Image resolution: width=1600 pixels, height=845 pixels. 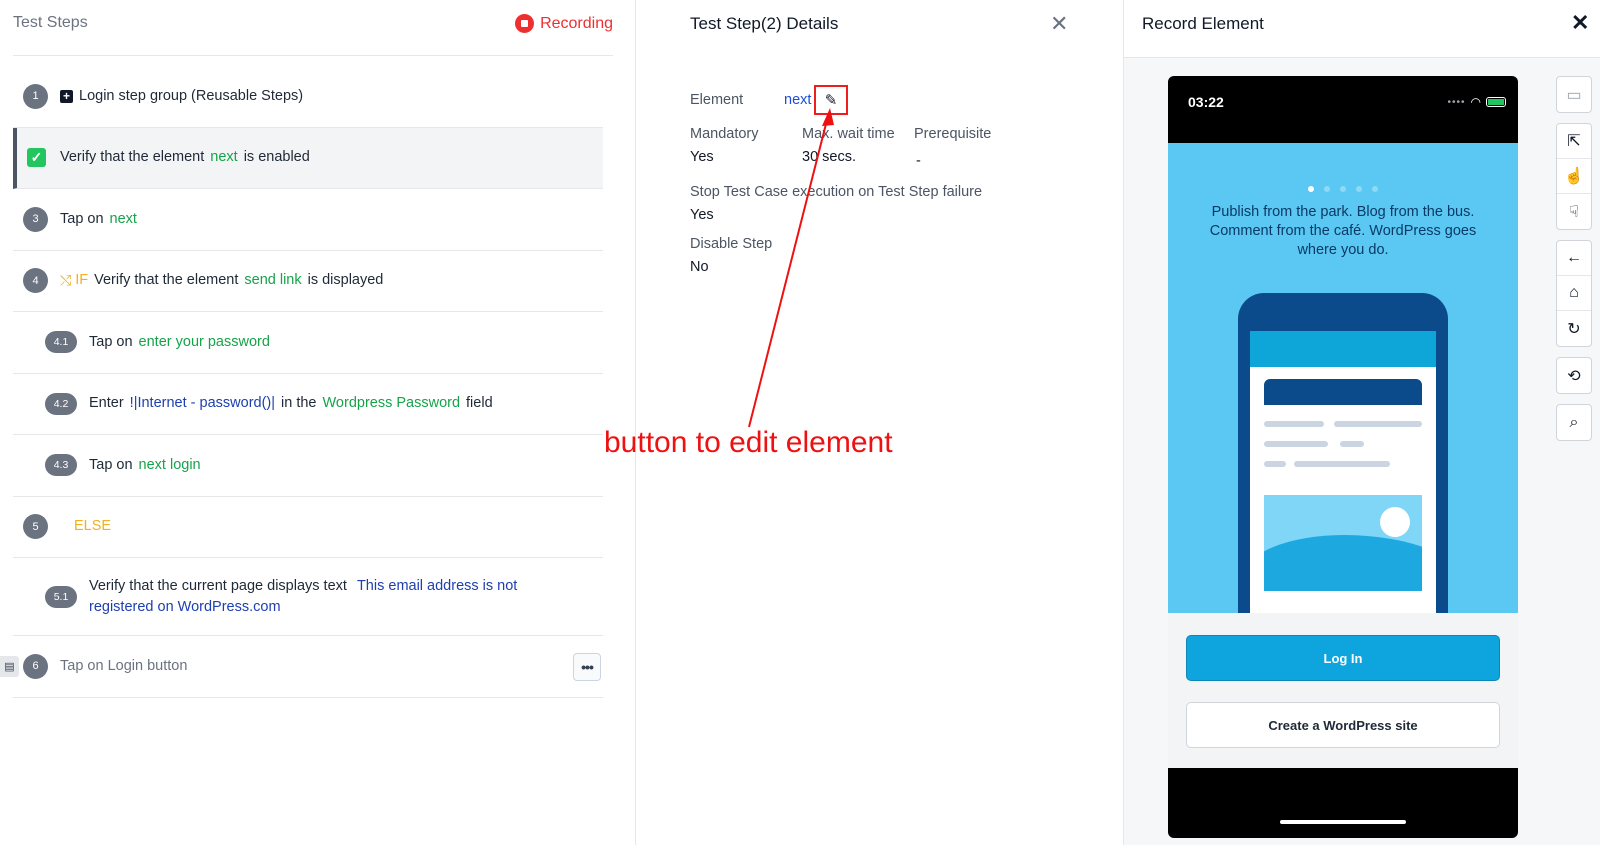 I want to click on pager-dots, so click(x=1343, y=188).